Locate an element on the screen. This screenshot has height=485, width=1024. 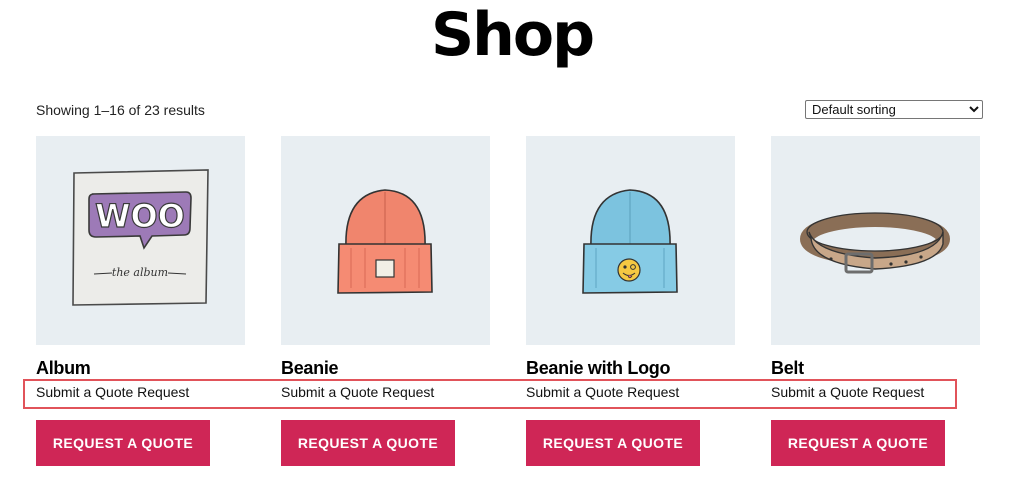
highlight-annotation-box is located at coordinates (490, 394).